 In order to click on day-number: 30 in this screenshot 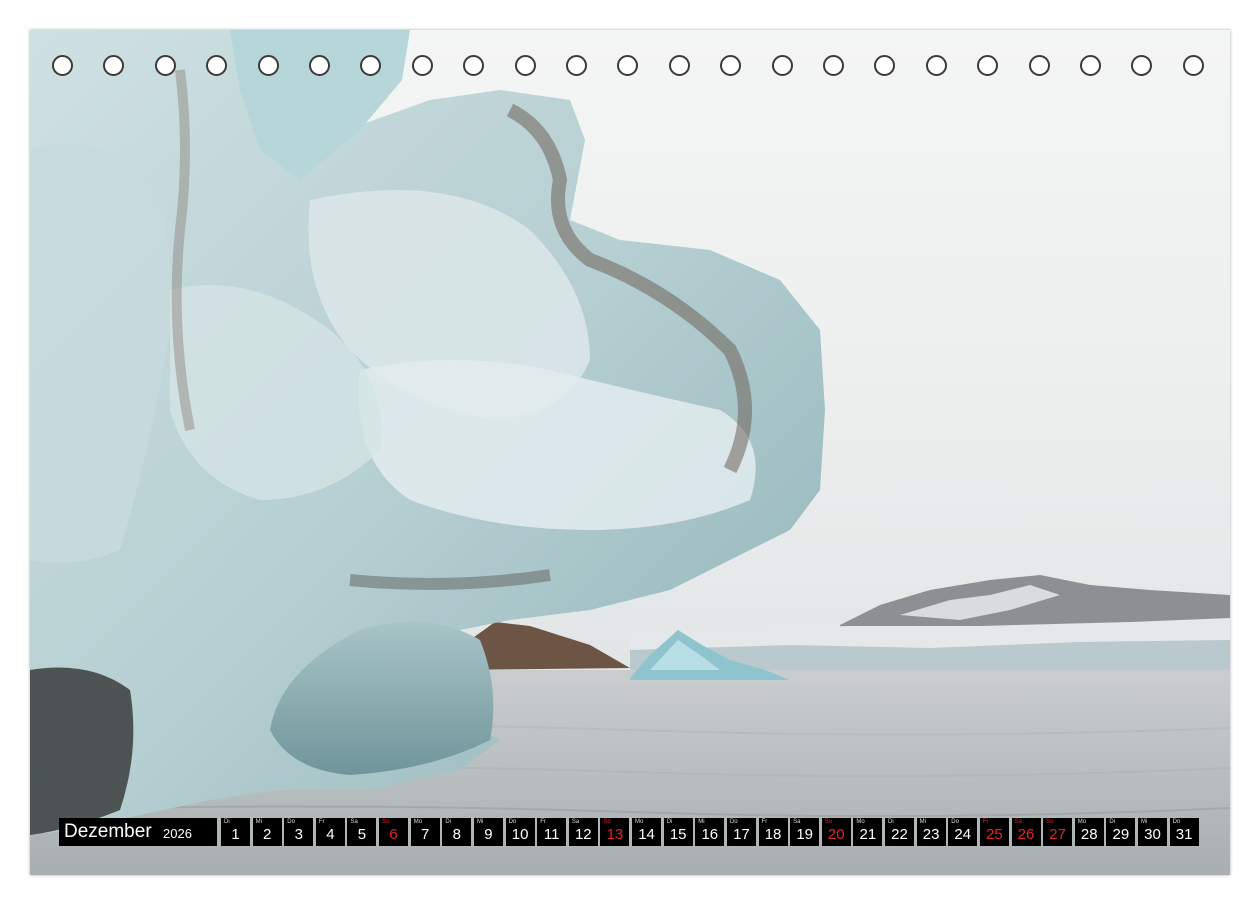, I will do `click(1152, 834)`.